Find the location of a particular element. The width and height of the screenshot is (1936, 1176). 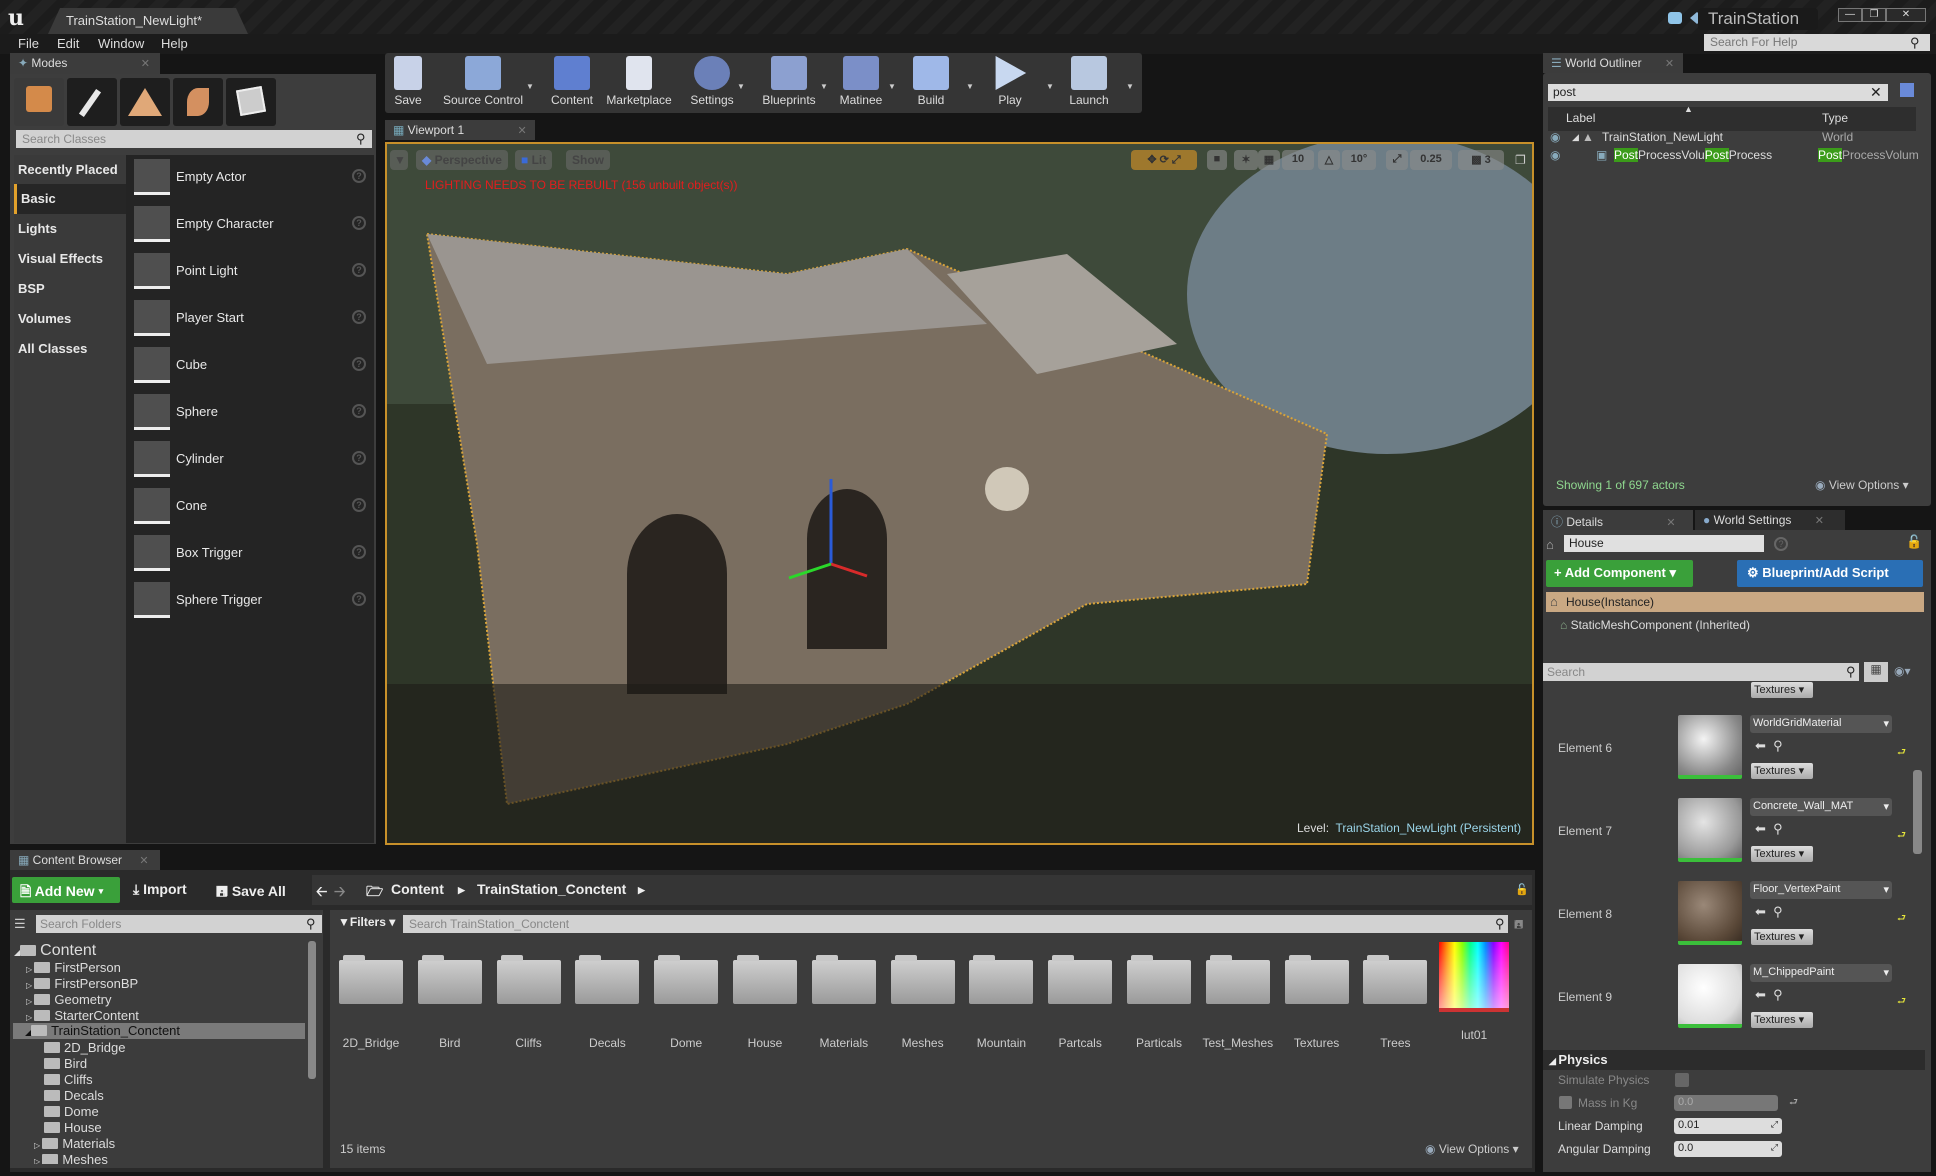

toolbar-build-button: Build is located at coordinates (931, 84).